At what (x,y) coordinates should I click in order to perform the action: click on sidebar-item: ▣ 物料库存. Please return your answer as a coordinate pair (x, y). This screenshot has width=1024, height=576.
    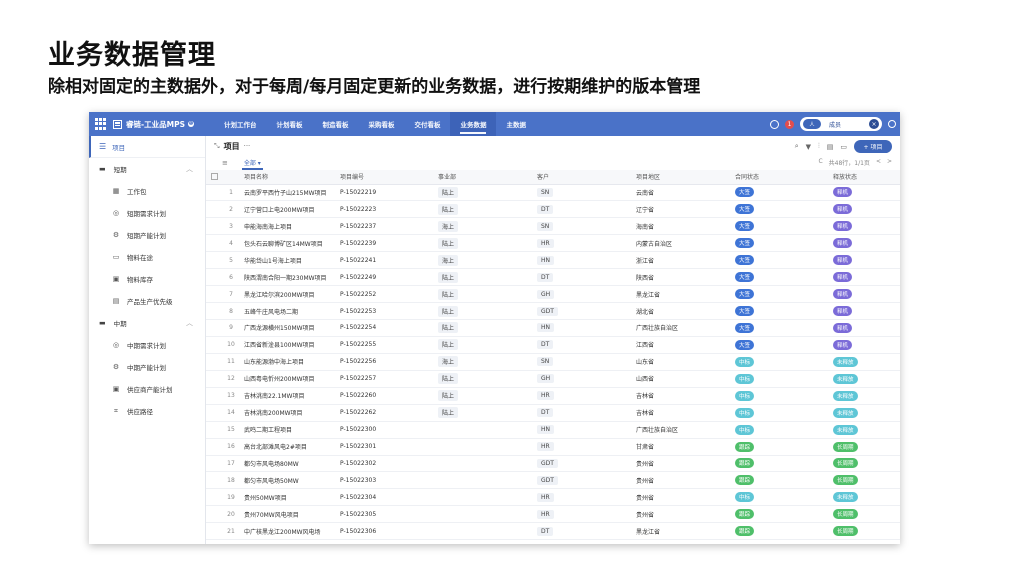
    Looking at the image, I should click on (147, 279).